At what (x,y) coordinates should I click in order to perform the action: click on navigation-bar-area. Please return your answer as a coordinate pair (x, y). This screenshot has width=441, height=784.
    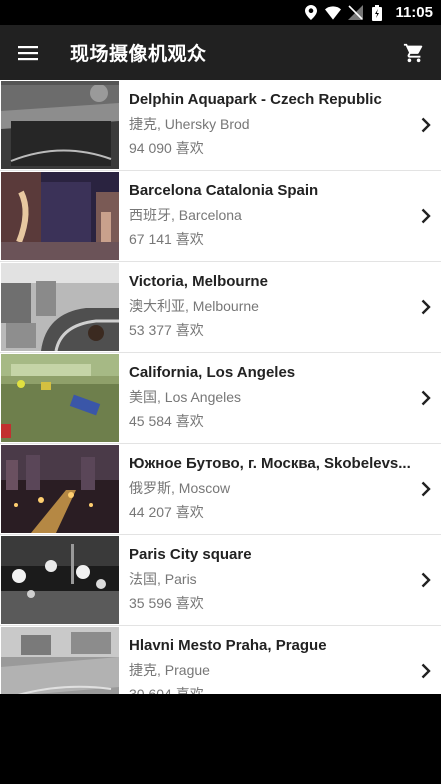
    Looking at the image, I should click on (220, 739).